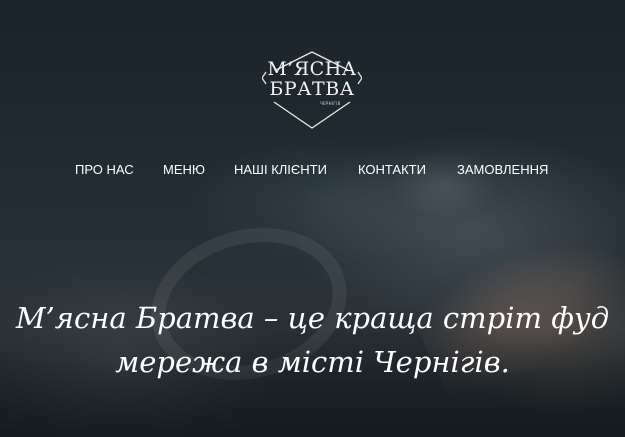 The height and width of the screenshot is (437, 625). Describe the element at coordinates (312, 362) in the screenshot. I see `hero-headline-line2: мережа в місті Чернігів.` at that location.